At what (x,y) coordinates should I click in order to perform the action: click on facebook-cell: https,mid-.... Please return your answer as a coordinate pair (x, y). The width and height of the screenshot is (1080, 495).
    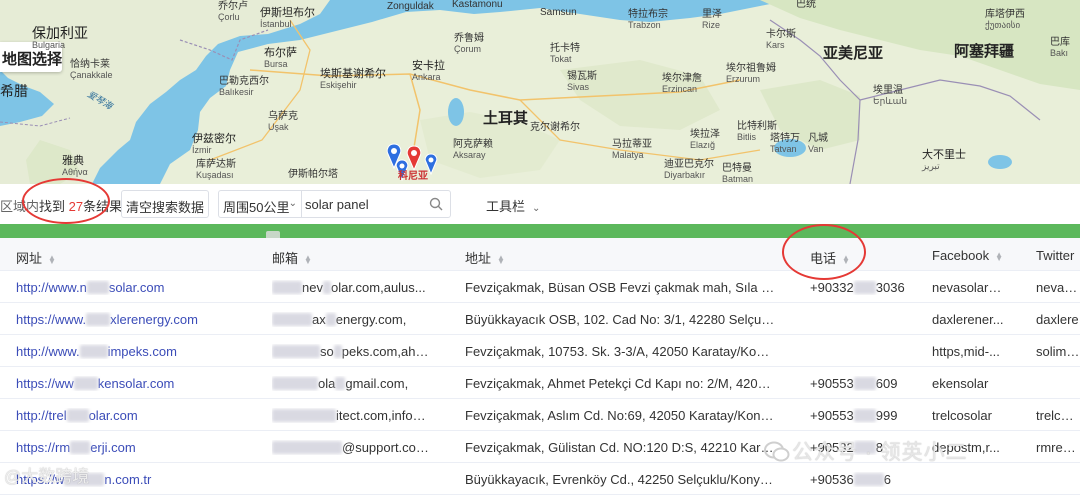
    Looking at the image, I should click on (966, 351).